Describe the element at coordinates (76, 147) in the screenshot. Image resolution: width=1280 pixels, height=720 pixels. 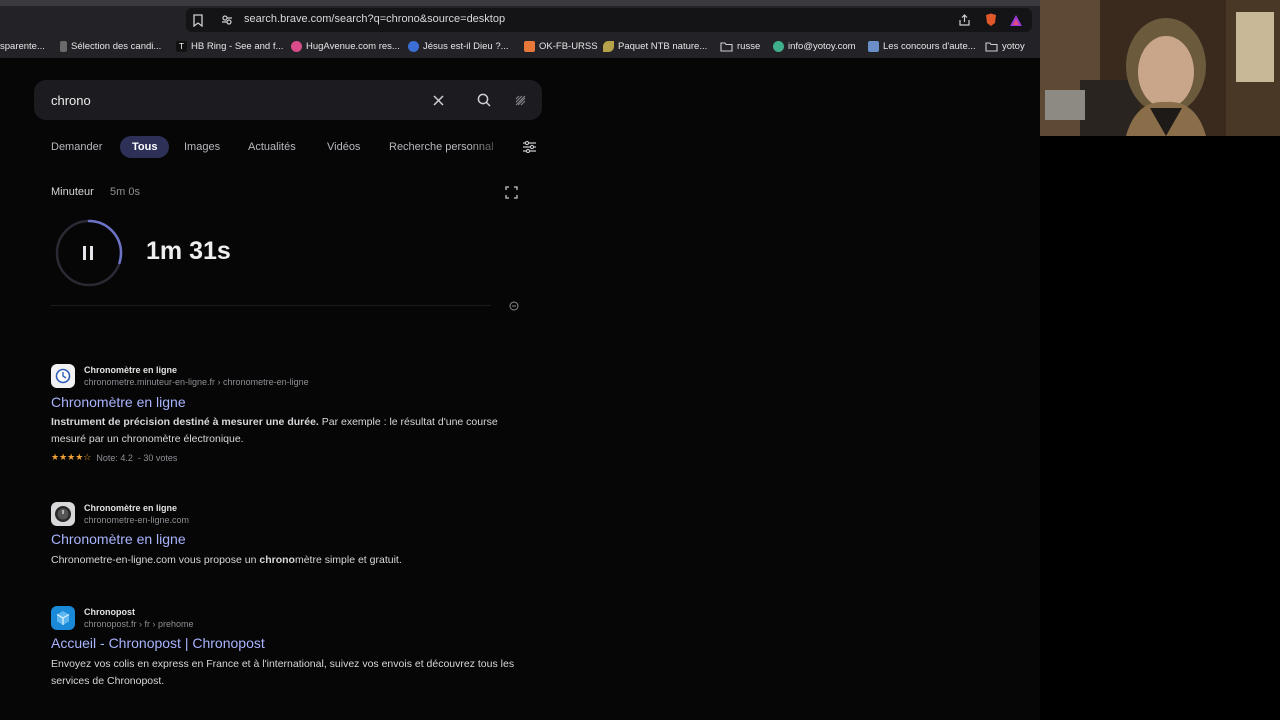
I see `tab-demander: Demander` at that location.